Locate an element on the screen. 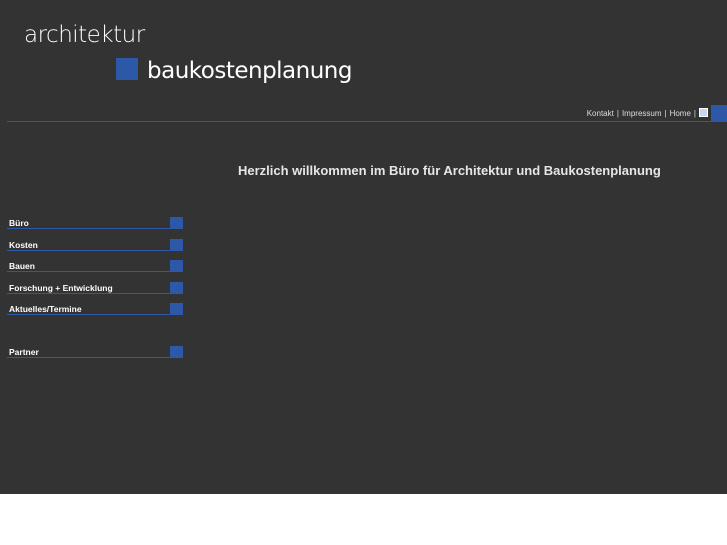  header-divider is located at coordinates (367, 121).